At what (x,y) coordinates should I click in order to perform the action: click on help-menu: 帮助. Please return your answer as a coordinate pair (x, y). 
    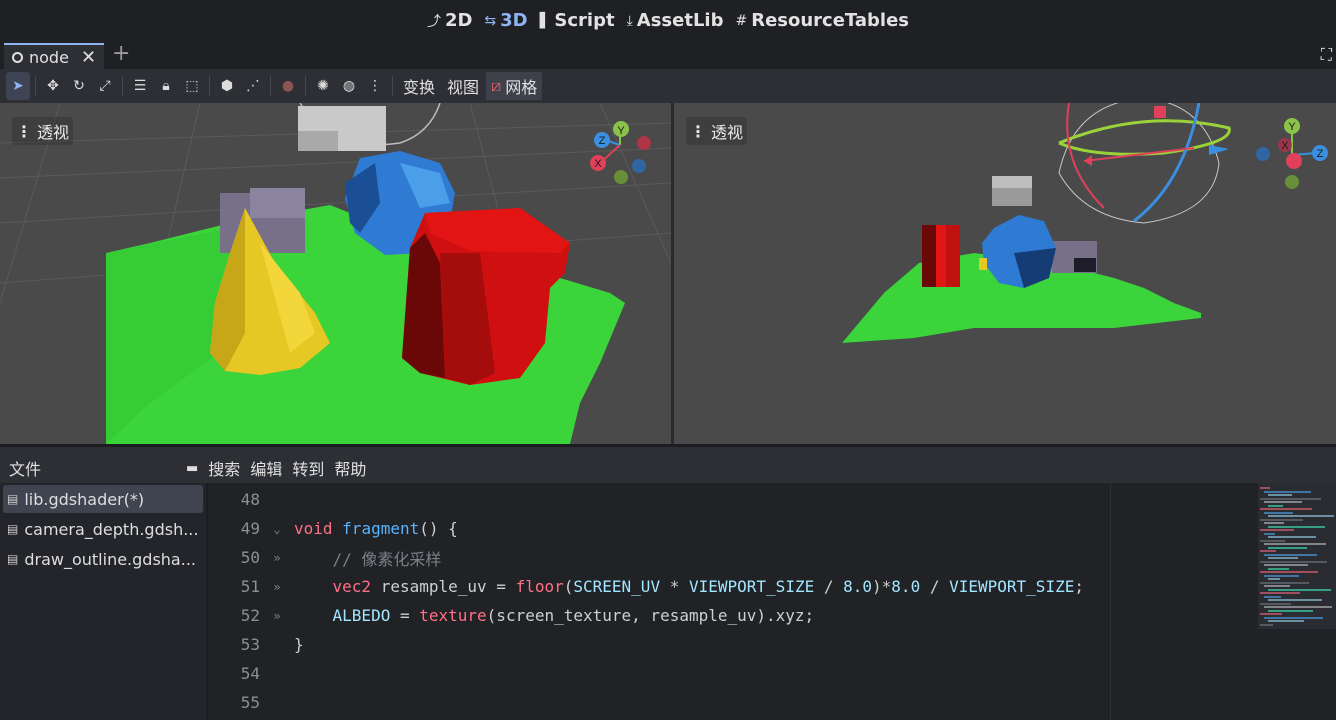
    Looking at the image, I should click on (350, 468).